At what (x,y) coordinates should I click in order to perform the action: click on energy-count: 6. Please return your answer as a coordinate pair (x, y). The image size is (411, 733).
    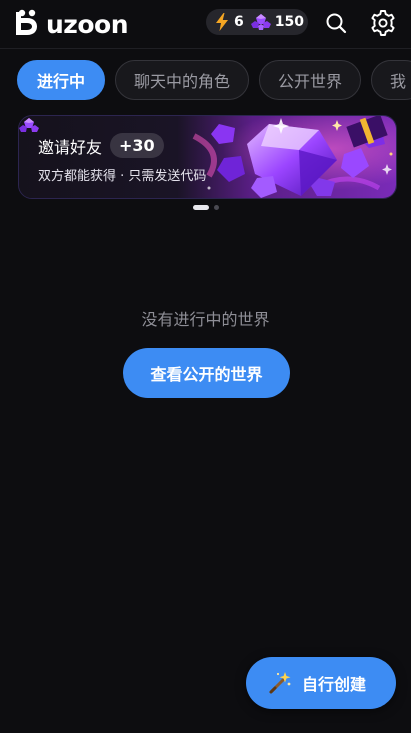
    Looking at the image, I should click on (239, 22).